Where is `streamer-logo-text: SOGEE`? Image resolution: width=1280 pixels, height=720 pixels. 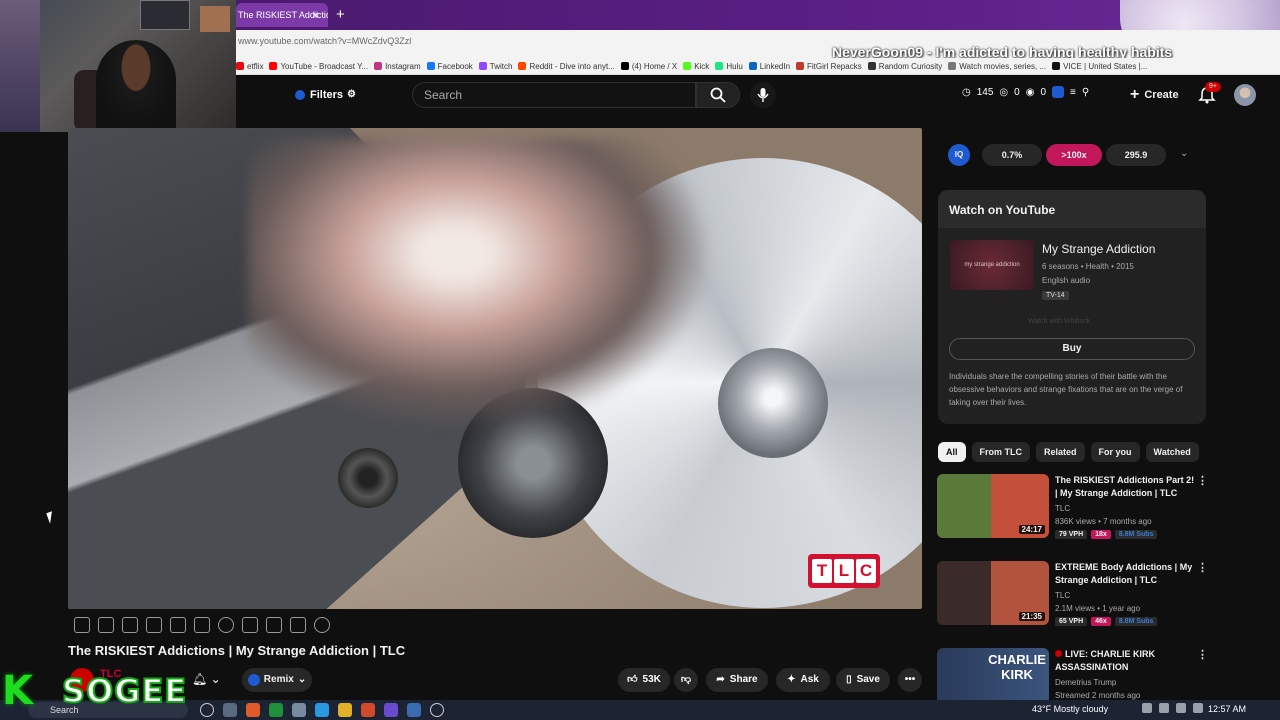 streamer-logo-text: SOGEE is located at coordinates (124, 691).